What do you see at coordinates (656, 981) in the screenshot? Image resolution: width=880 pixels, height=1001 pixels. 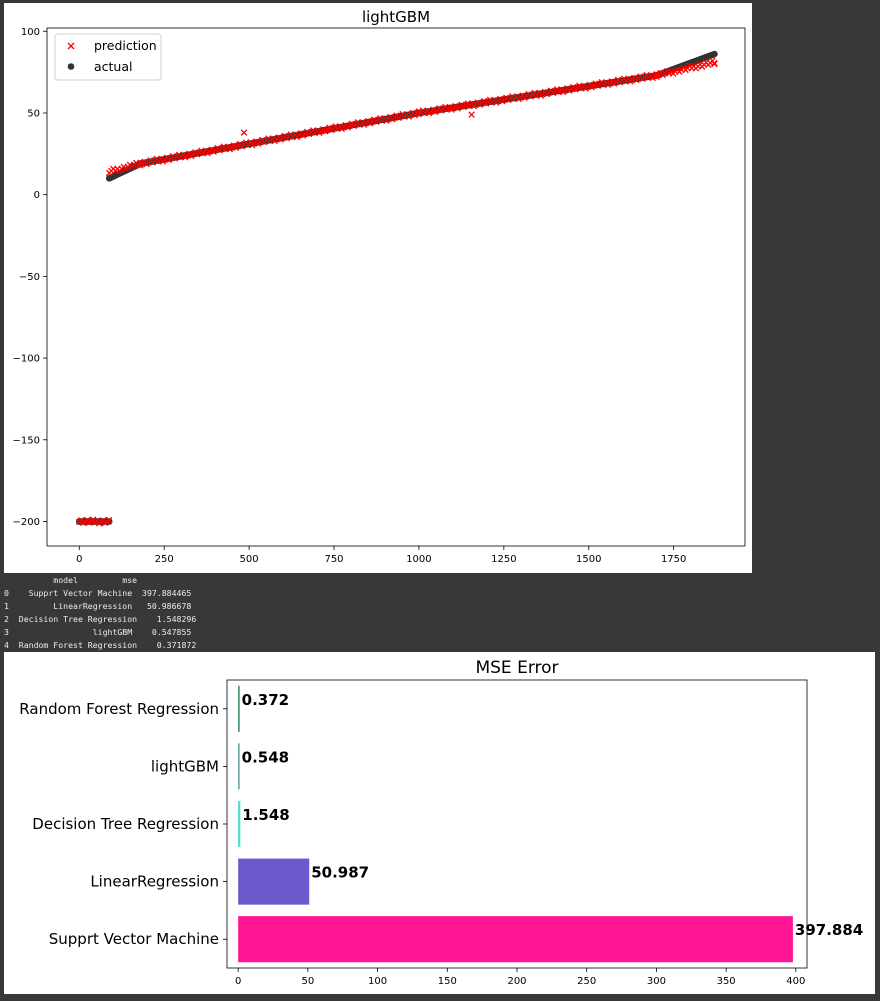 I see `x-tick-label: 300` at bounding box center [656, 981].